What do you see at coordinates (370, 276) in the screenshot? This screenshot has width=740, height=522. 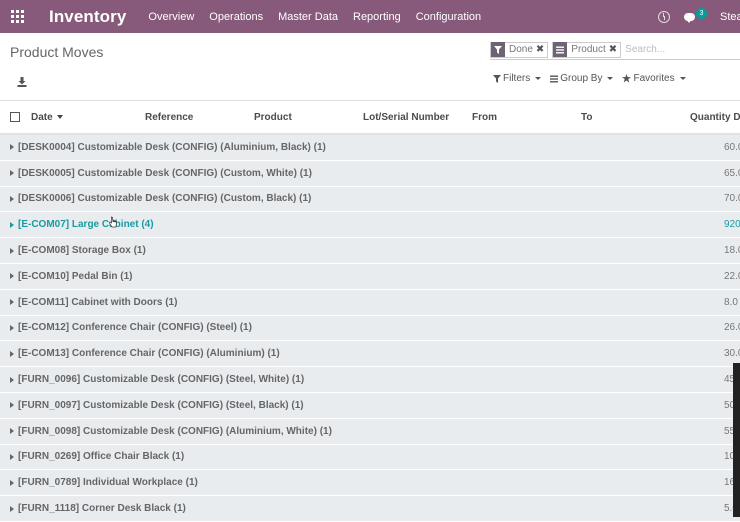 I see `group-row: [E-COM10] Pedal Bin (1) 22.0` at bounding box center [370, 276].